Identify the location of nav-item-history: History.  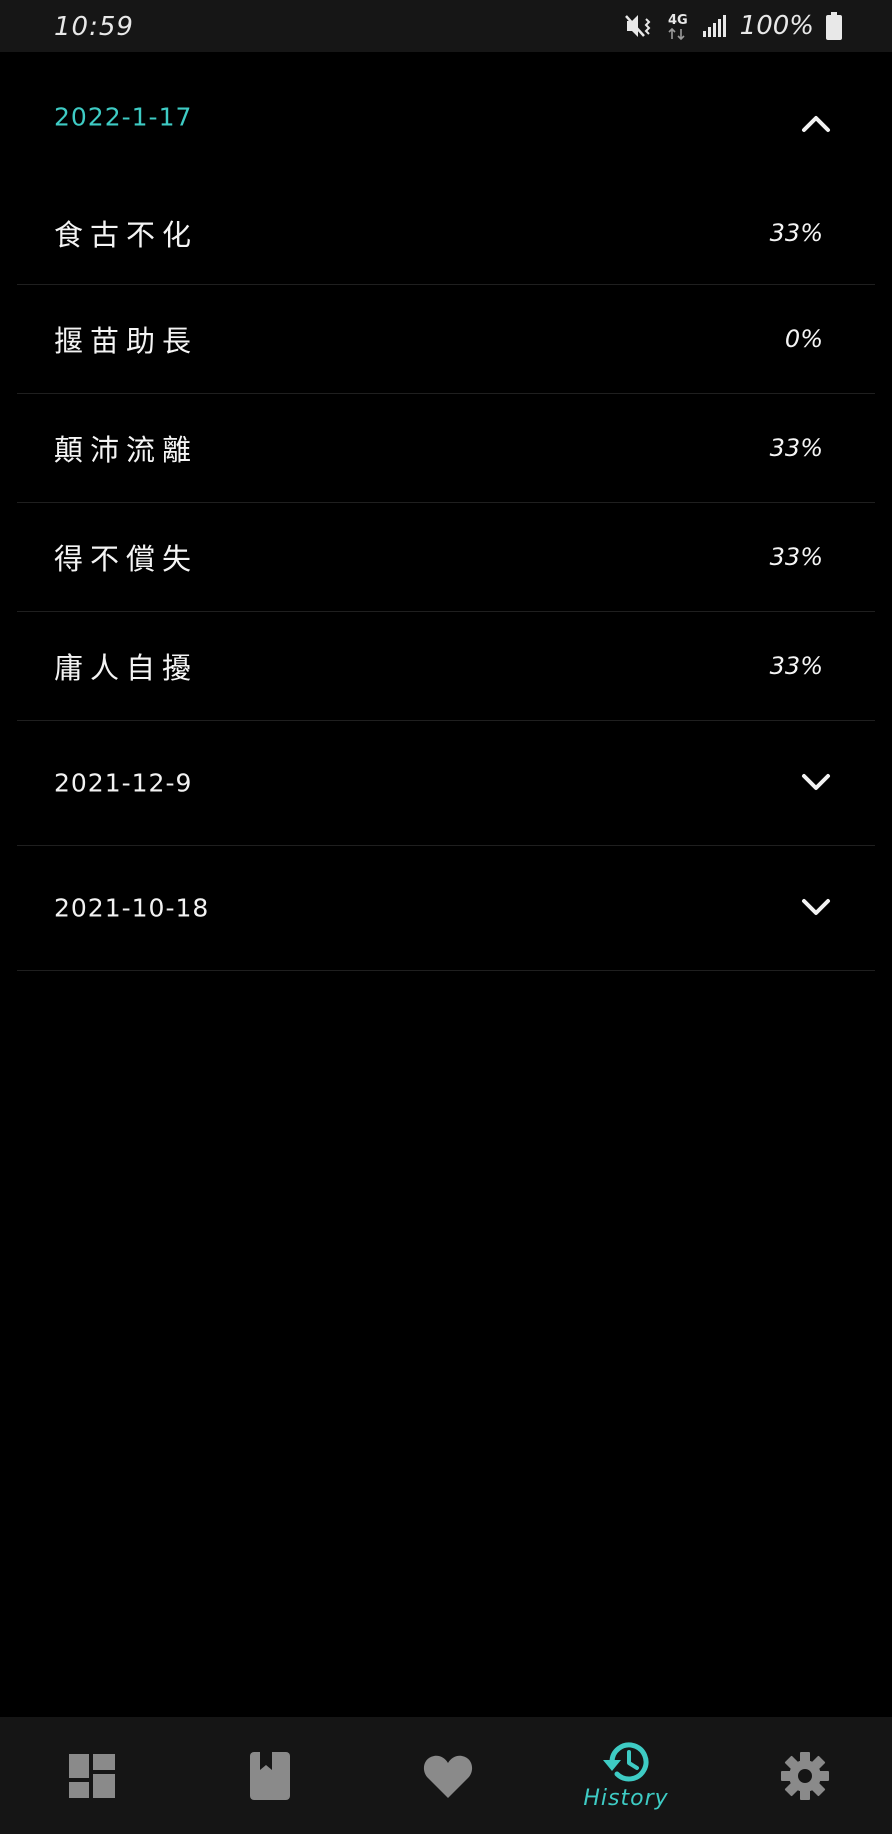
(626, 1775).